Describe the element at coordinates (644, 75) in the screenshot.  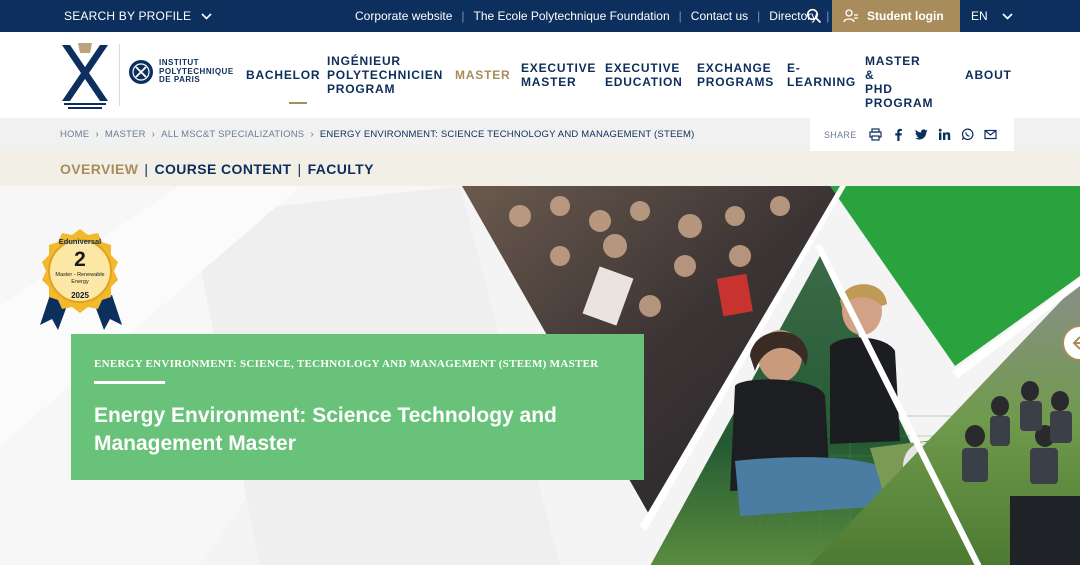
I see `nav-executive-education: EXECUTIVE EDUCATION` at that location.